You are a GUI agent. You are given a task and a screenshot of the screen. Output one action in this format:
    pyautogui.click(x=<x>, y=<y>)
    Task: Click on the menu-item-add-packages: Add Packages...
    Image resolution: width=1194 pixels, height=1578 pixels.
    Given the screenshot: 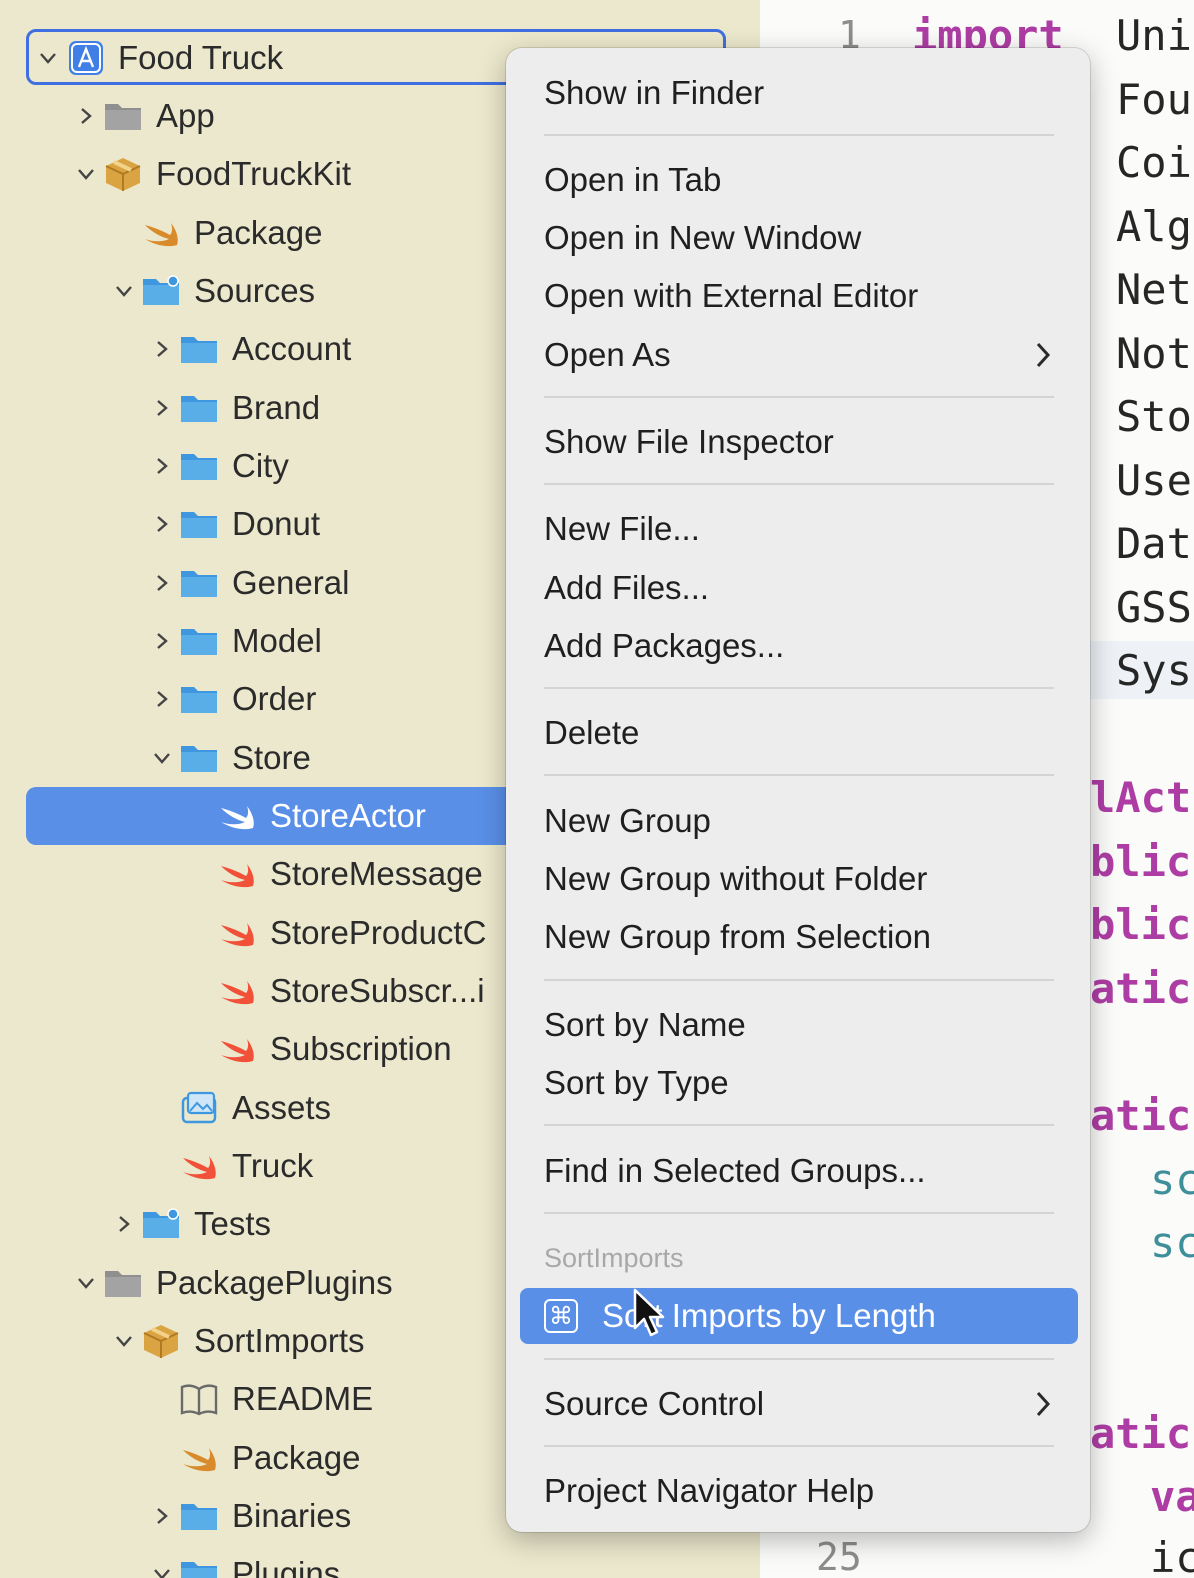 What is the action you would take?
    pyautogui.click(x=799, y=646)
    